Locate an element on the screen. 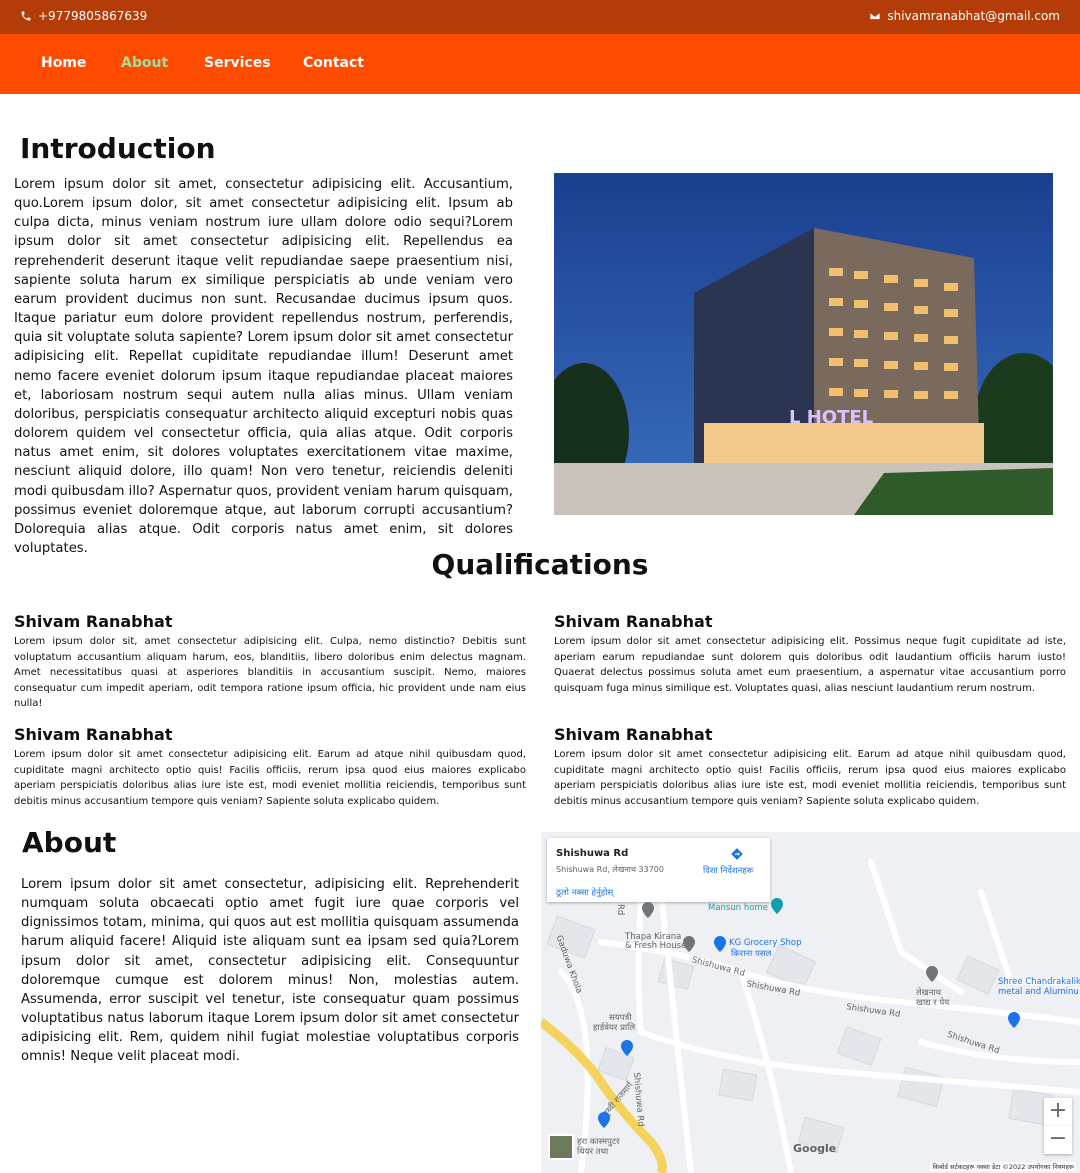 The image size is (1080, 1173). nav-home: Home is located at coordinates (63, 63).